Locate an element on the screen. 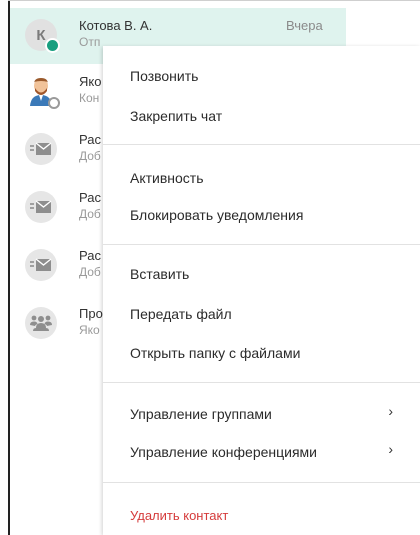 The height and width of the screenshot is (535, 420). menu-item-block-notifications: Блокировать уведомления is located at coordinates (216, 215).